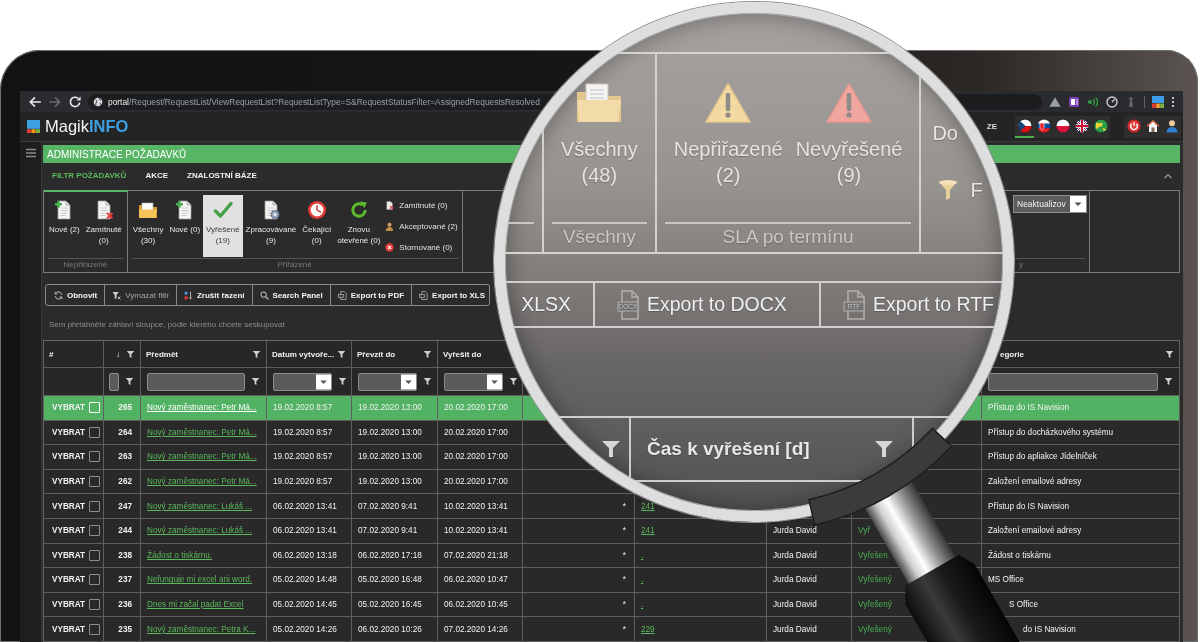 This screenshot has width=1200, height=642. Describe the element at coordinates (35, 101) in the screenshot. I see `back-icon` at that location.